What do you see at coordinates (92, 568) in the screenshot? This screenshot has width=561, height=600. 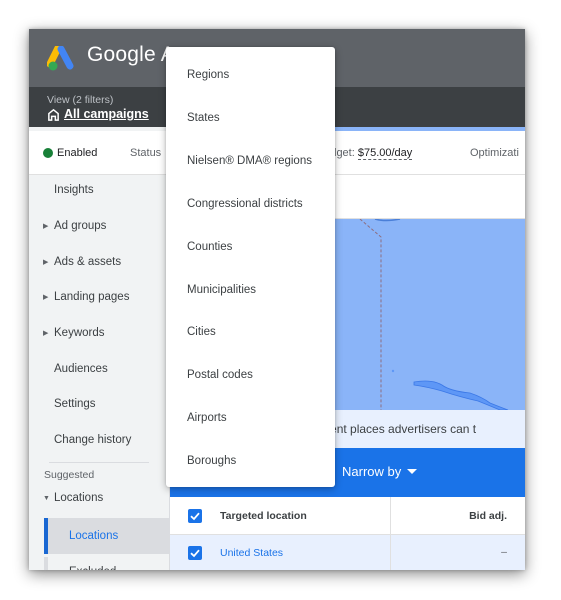 I see `sidebar-item-label: Excluded` at bounding box center [92, 568].